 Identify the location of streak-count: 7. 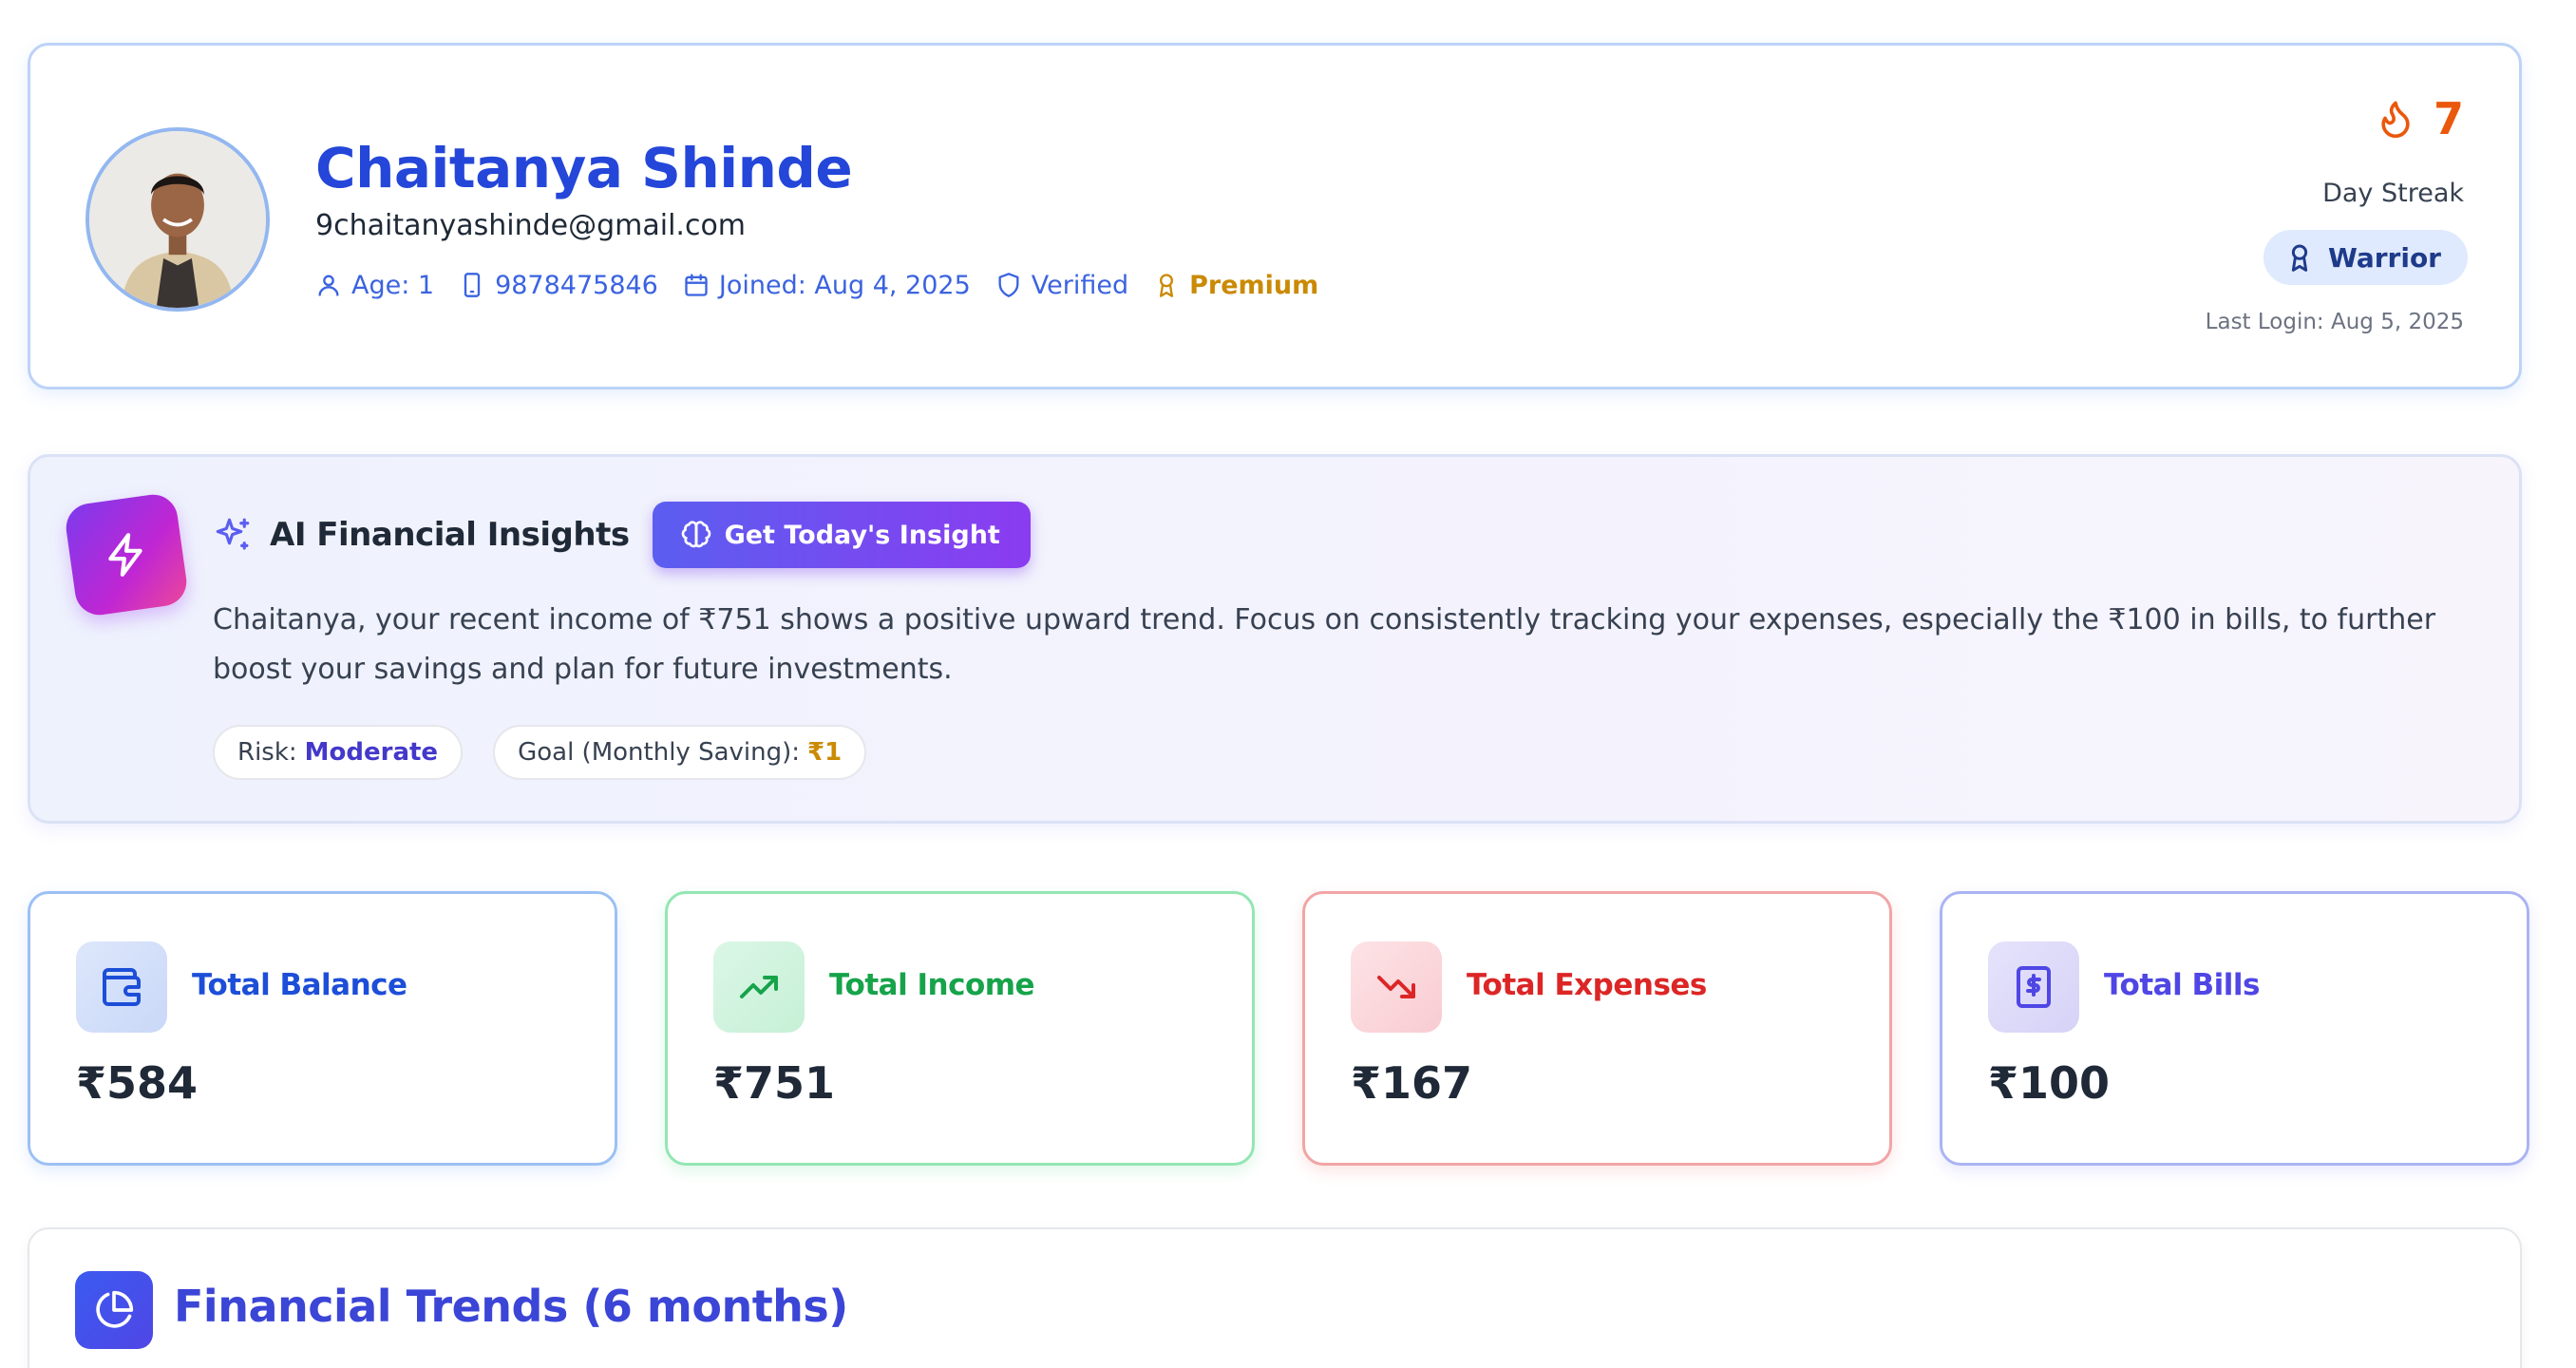
(2448, 118).